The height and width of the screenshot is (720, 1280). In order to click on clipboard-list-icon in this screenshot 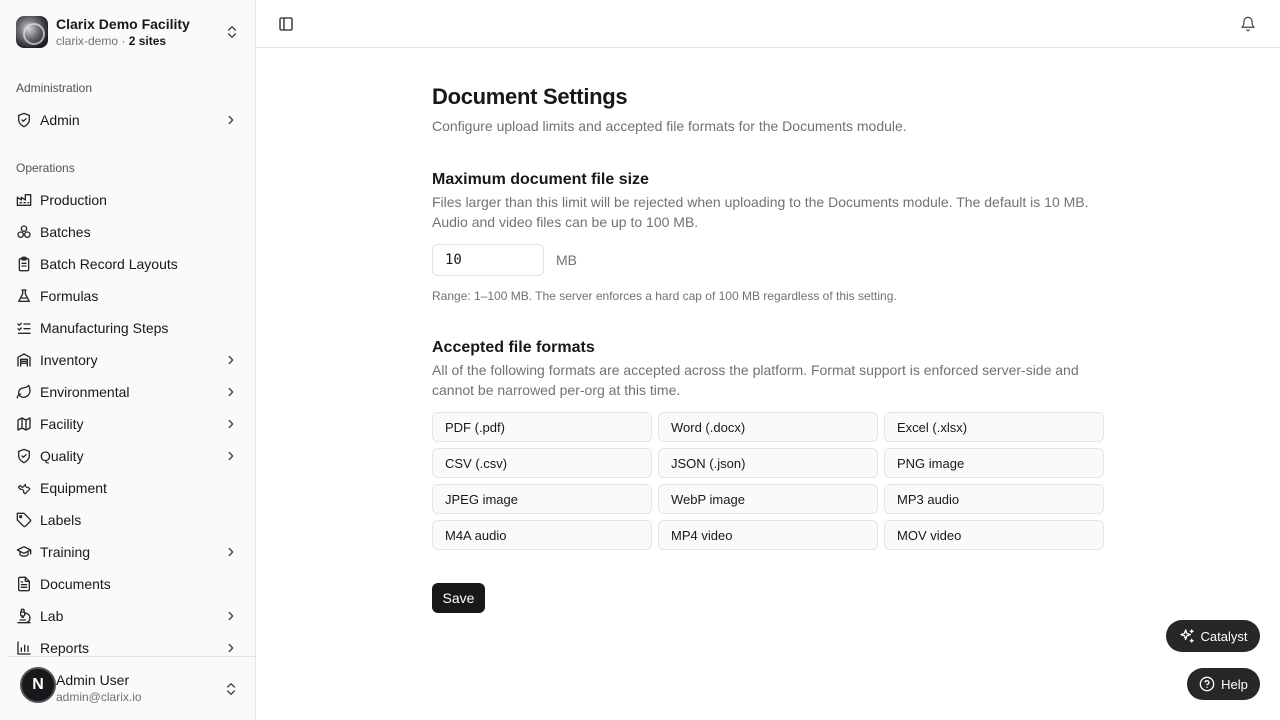, I will do `click(24, 264)`.